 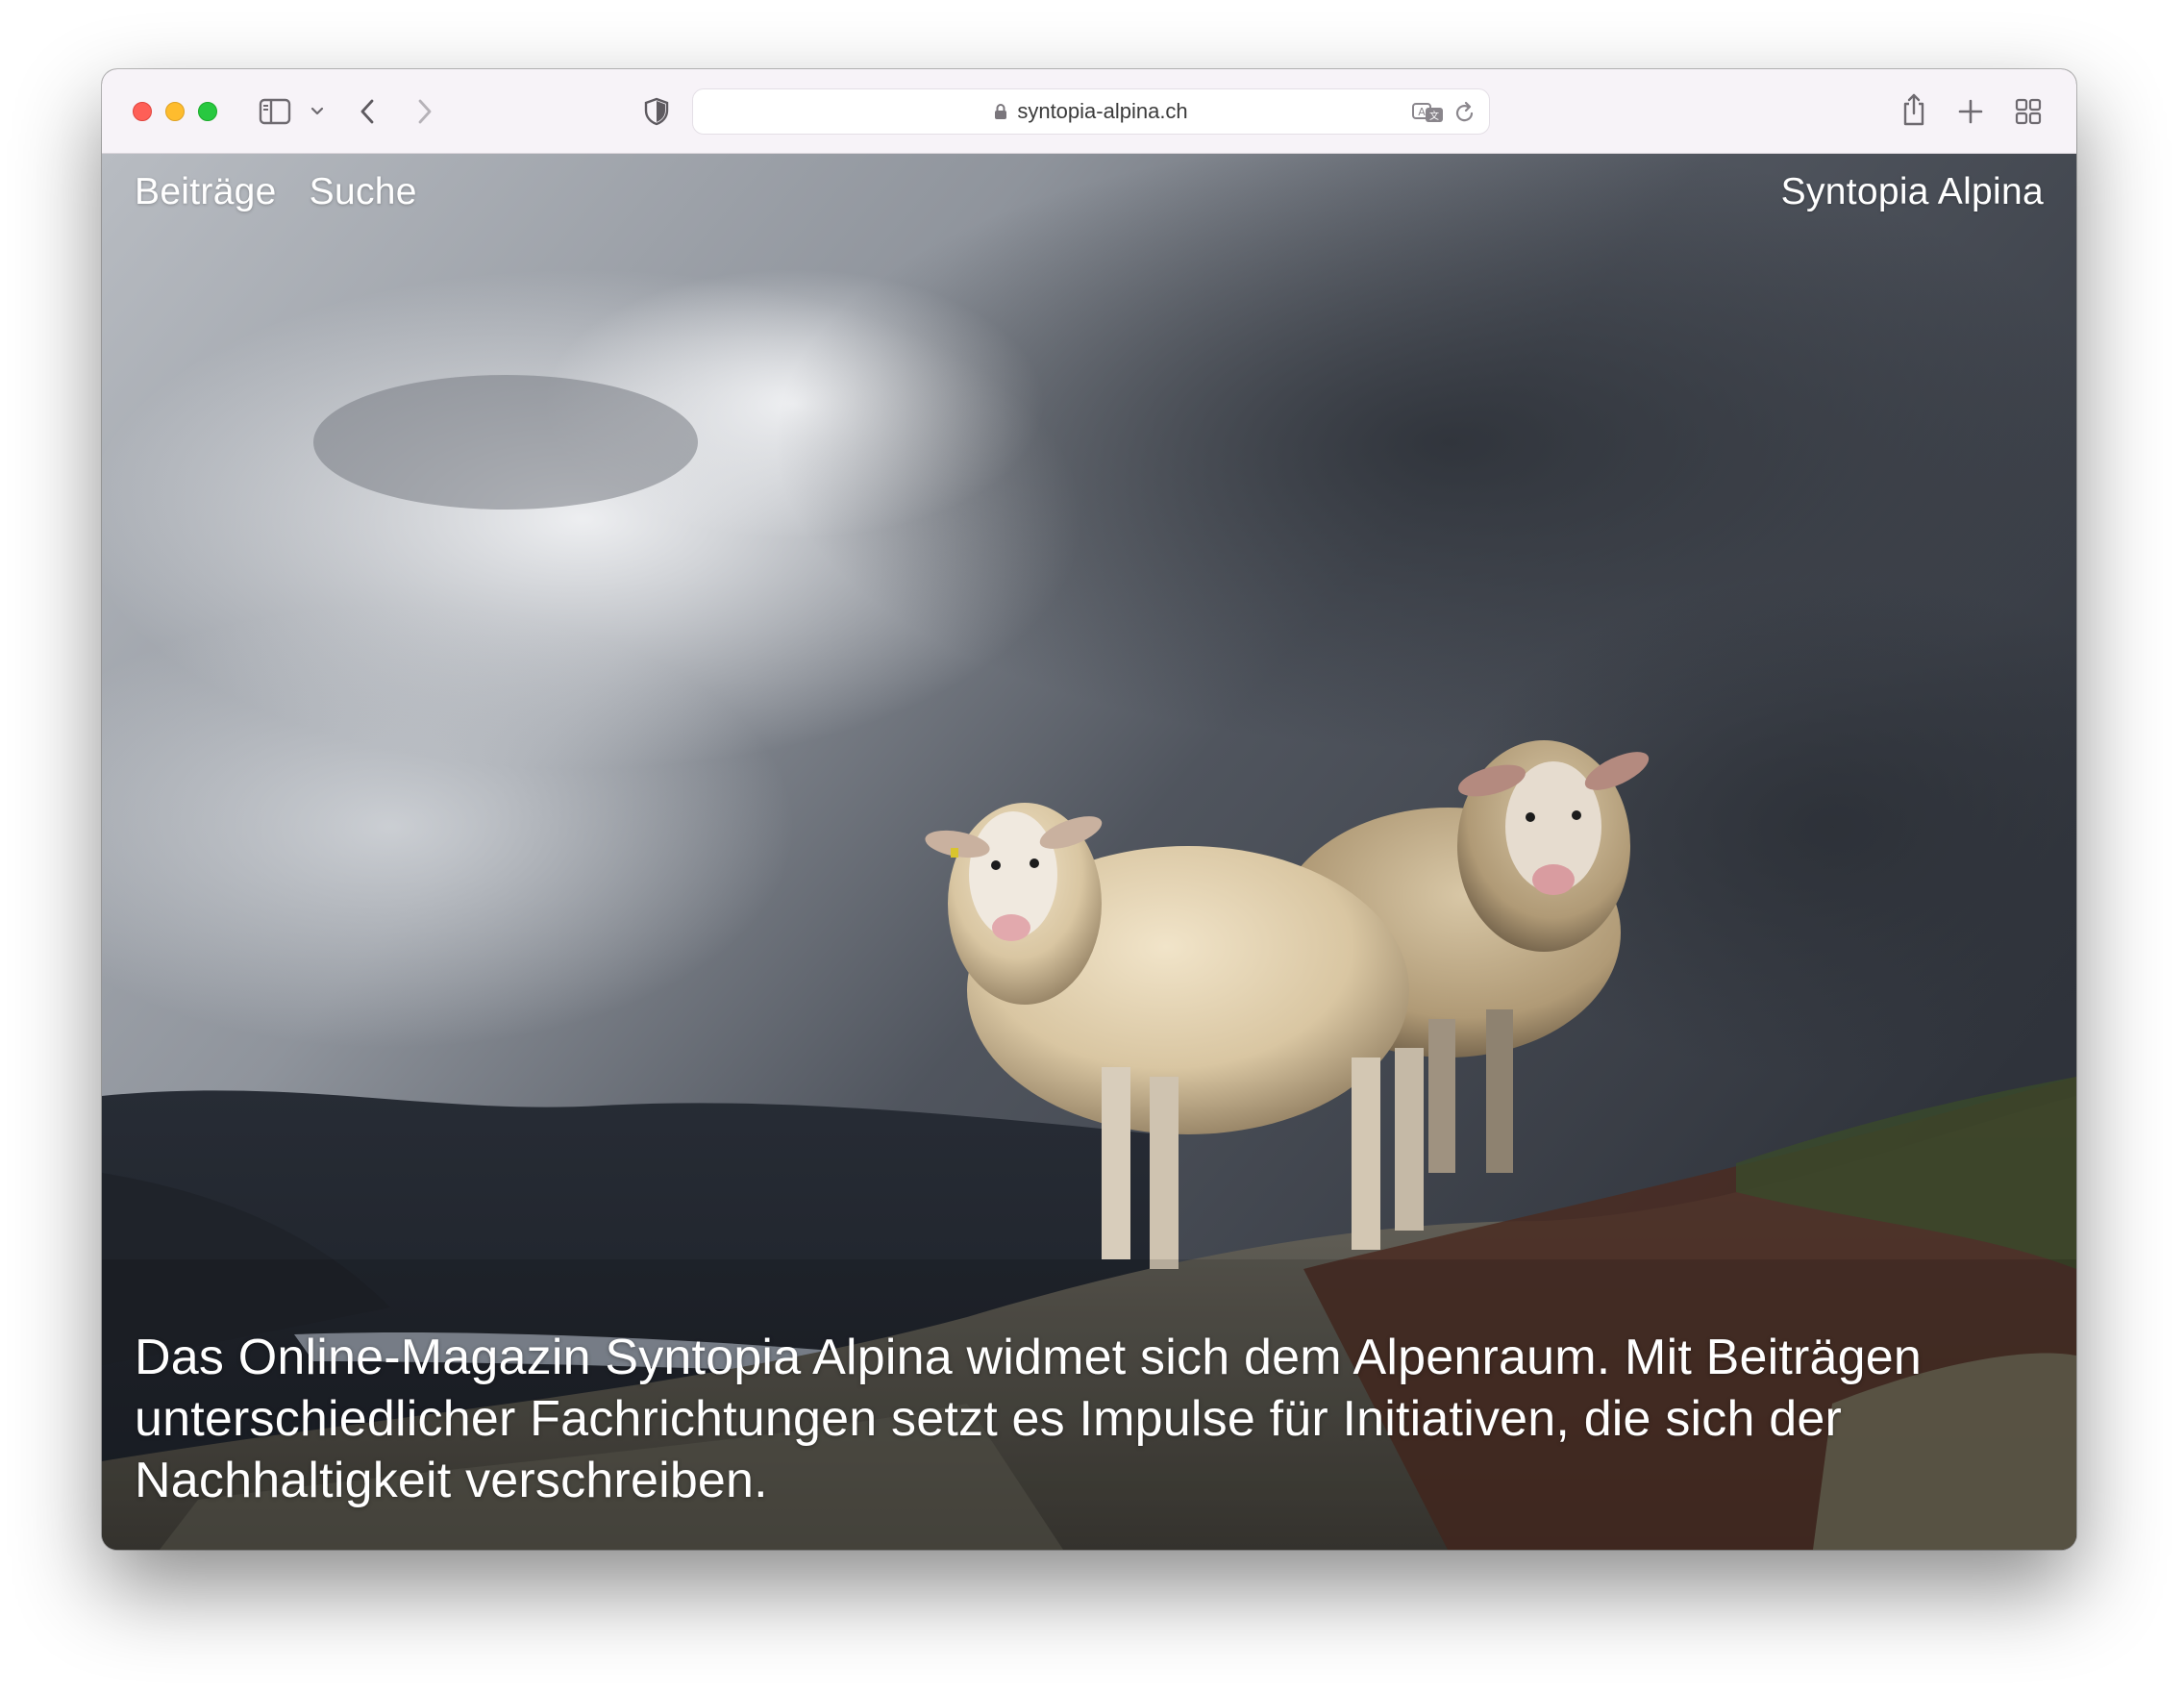 What do you see at coordinates (368, 111) in the screenshot?
I see `back-icon` at bounding box center [368, 111].